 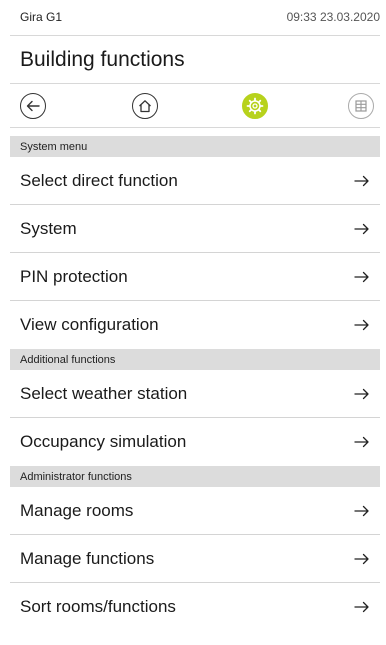 What do you see at coordinates (41, 17) in the screenshot?
I see `device-name: Gira G1` at bounding box center [41, 17].